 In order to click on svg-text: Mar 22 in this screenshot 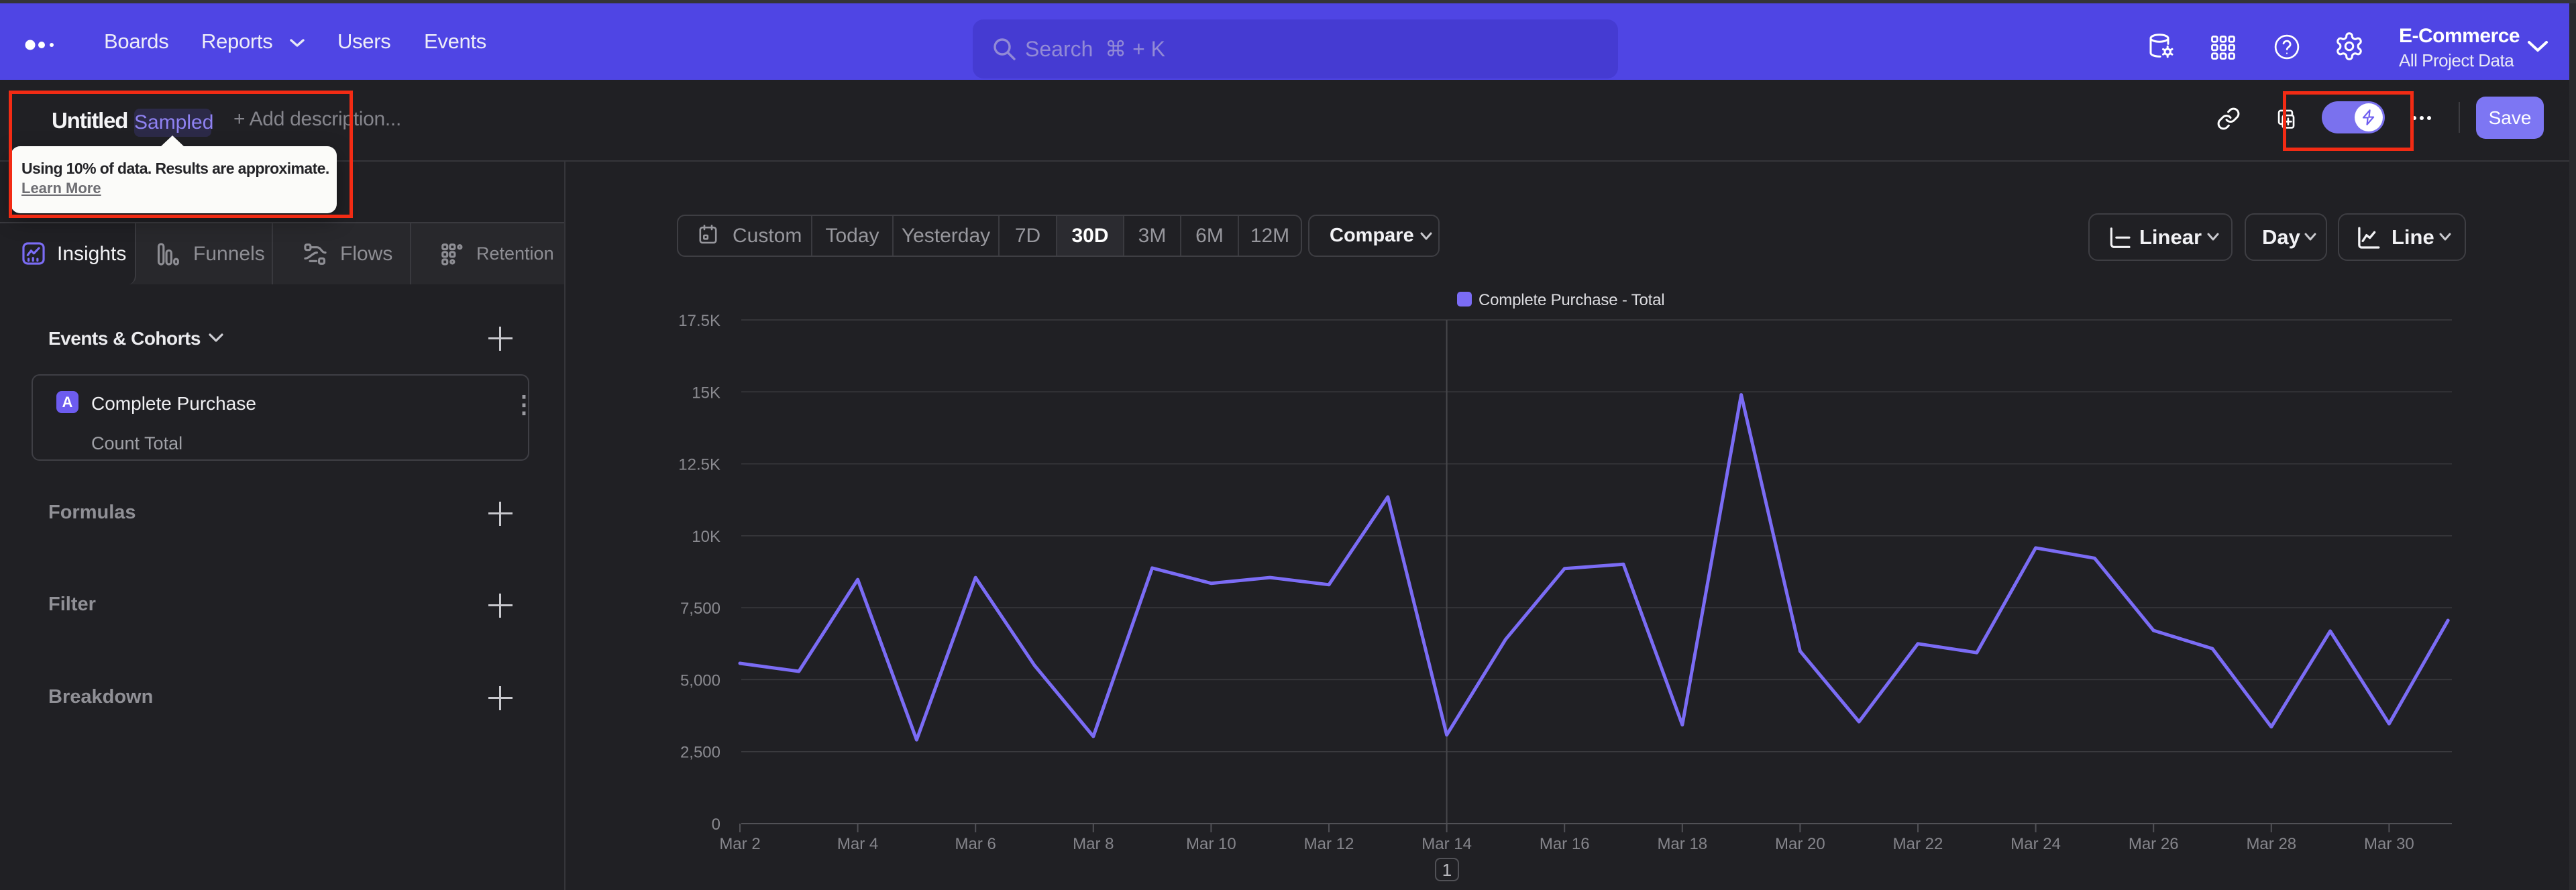, I will do `click(1918, 844)`.